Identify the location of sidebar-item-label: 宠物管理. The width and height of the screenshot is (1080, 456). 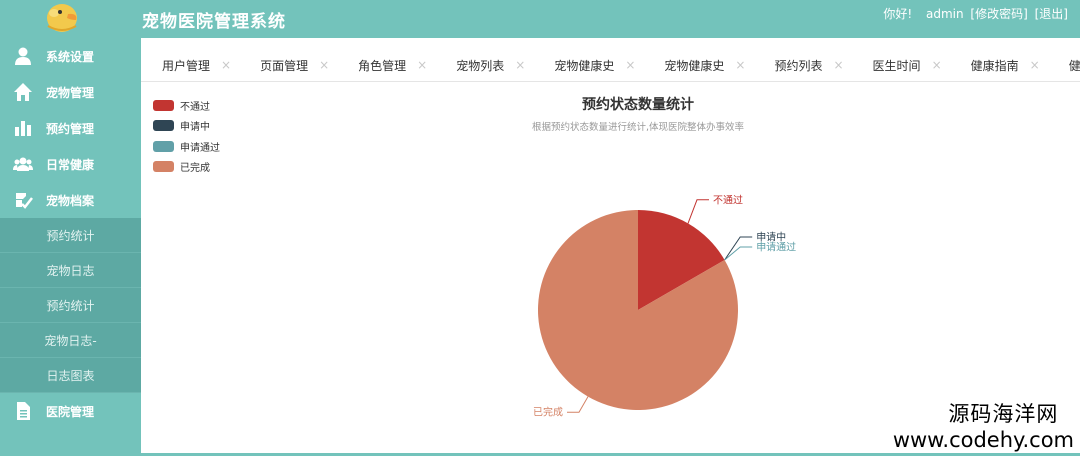
(70, 92).